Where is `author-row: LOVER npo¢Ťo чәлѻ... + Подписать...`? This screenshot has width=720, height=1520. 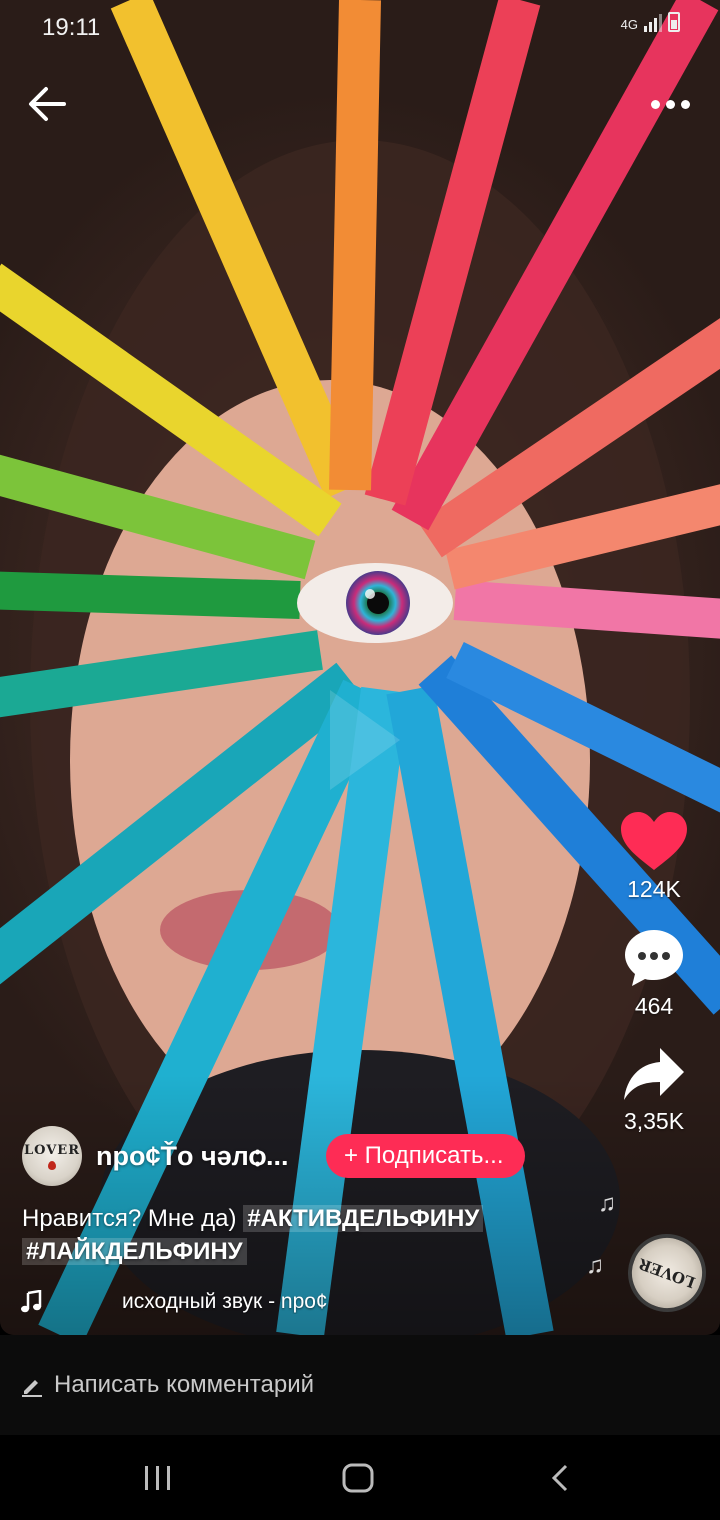 author-row: LOVER npo¢Ťo чәлѻ... + Подписать... is located at coordinates (274, 1156).